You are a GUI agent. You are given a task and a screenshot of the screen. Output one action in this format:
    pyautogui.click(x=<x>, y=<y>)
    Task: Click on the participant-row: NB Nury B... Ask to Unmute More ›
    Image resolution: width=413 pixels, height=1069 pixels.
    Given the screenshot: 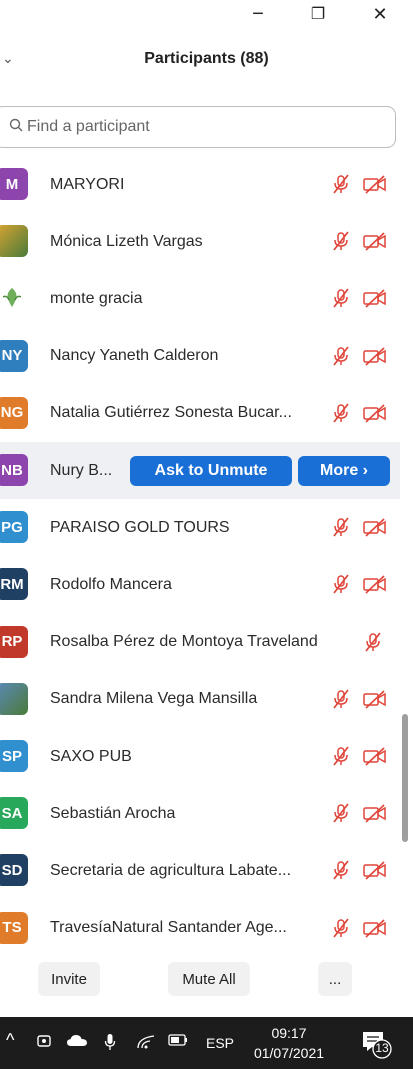 What is the action you would take?
    pyautogui.click(x=200, y=470)
    